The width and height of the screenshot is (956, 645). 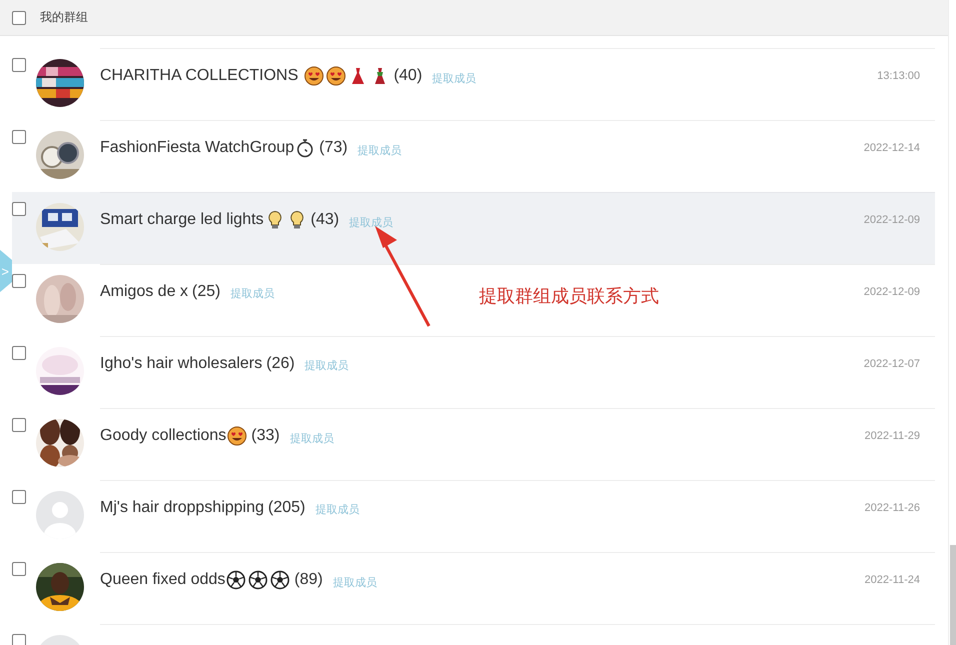 What do you see at coordinates (64, 17) in the screenshot?
I see `list-title: 我的群组` at bounding box center [64, 17].